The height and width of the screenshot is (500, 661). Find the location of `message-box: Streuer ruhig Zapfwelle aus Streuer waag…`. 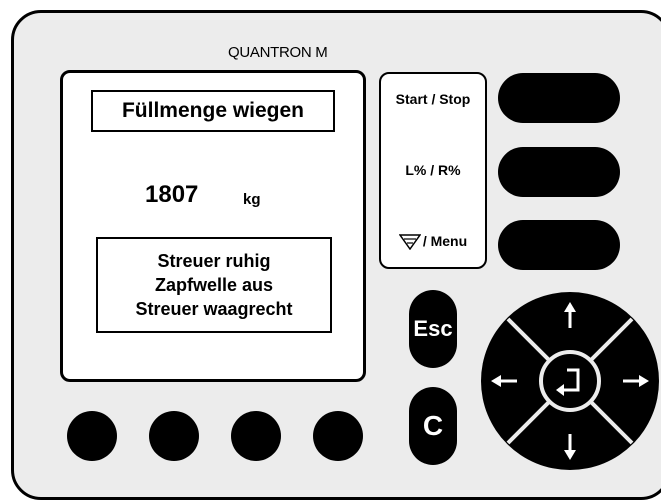

message-box: Streuer ruhig Zapfwelle aus Streuer waag… is located at coordinates (214, 285).